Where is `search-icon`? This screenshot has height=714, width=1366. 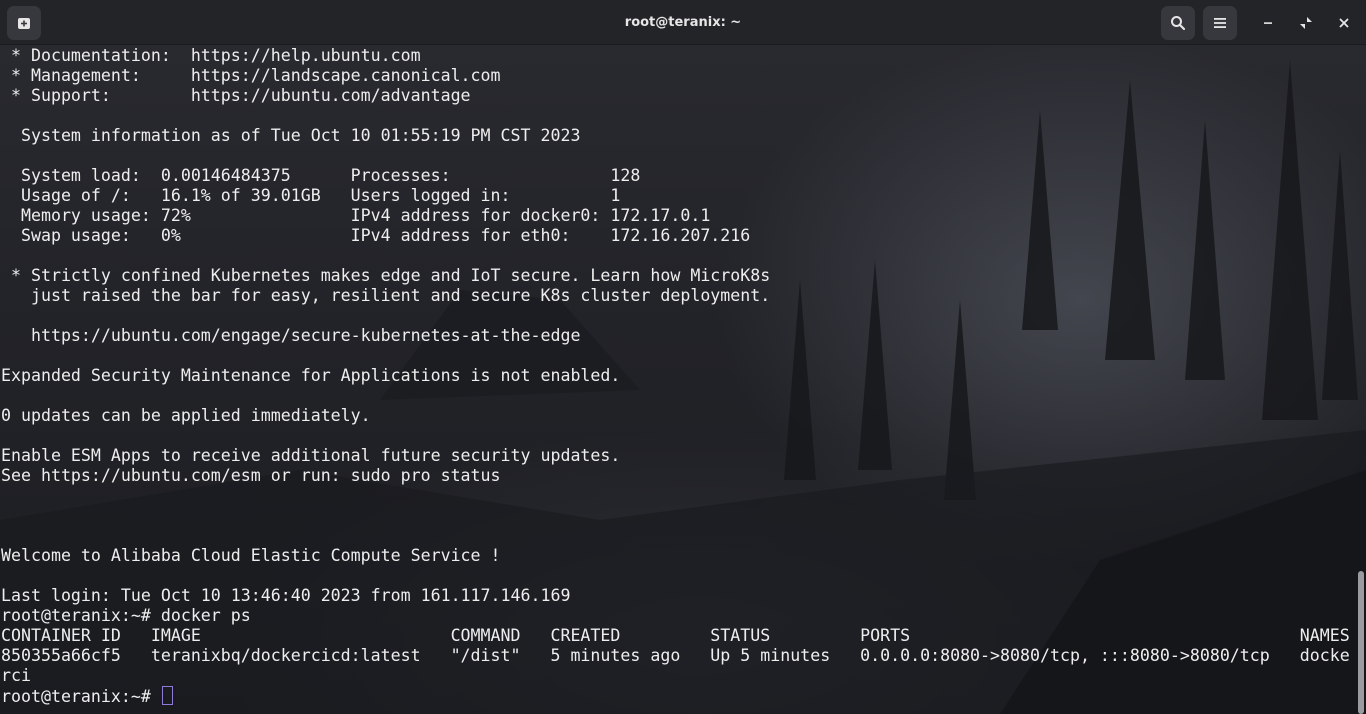
search-icon is located at coordinates (1178, 23).